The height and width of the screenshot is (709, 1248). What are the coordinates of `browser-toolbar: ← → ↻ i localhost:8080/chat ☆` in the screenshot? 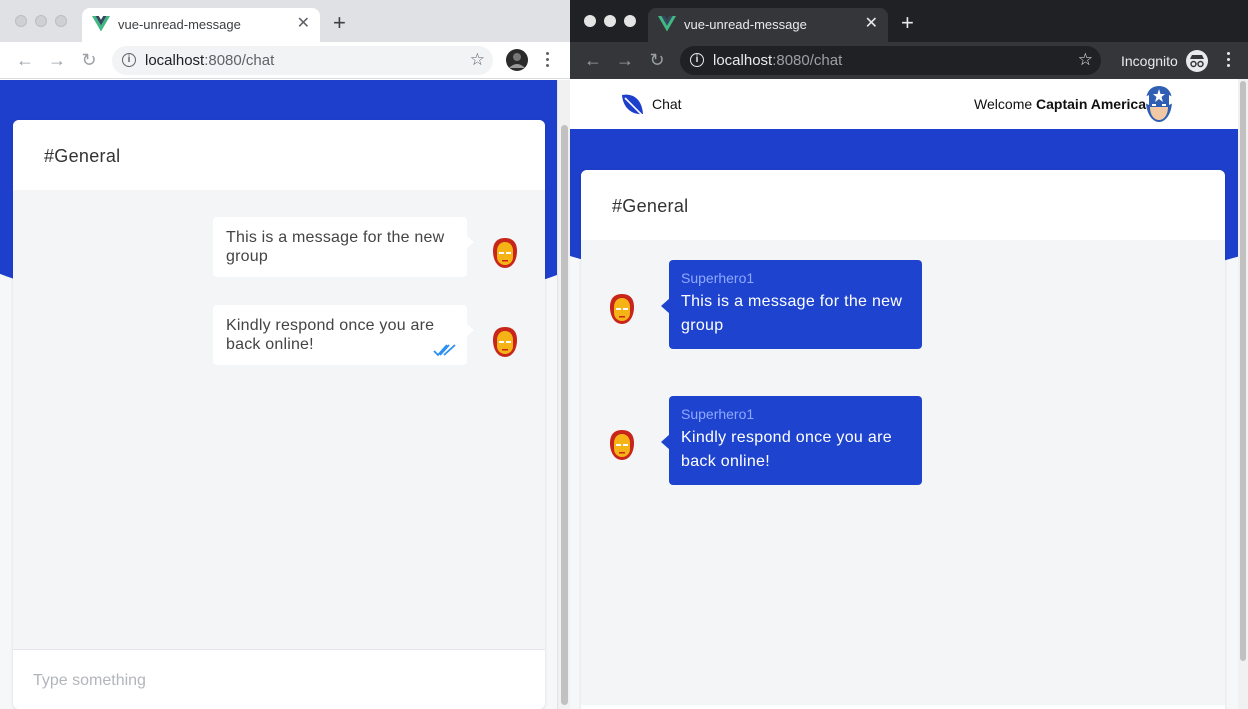 It's located at (285, 60).